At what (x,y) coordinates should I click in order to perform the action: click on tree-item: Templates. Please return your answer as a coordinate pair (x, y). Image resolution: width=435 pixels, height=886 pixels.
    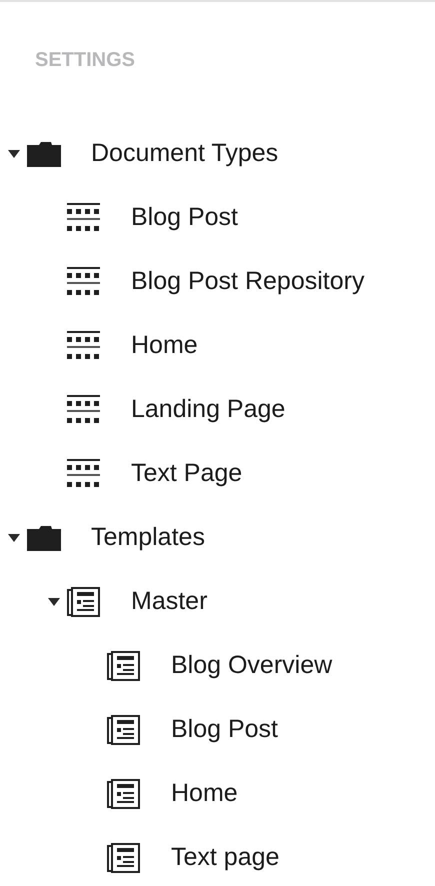
    Looking at the image, I should click on (148, 538).